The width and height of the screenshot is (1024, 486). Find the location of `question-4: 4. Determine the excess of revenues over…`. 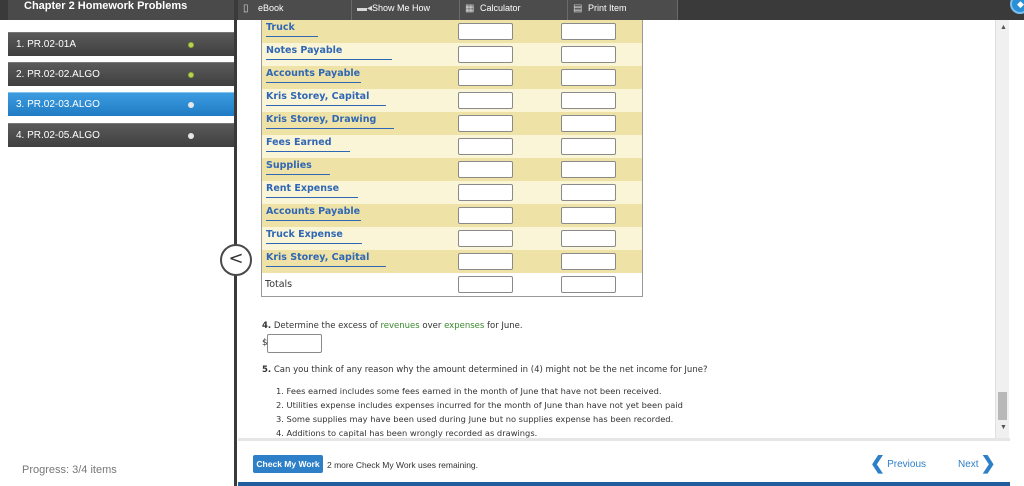

question-4: 4. Determine the excess of revenues over… is located at coordinates (392, 326).